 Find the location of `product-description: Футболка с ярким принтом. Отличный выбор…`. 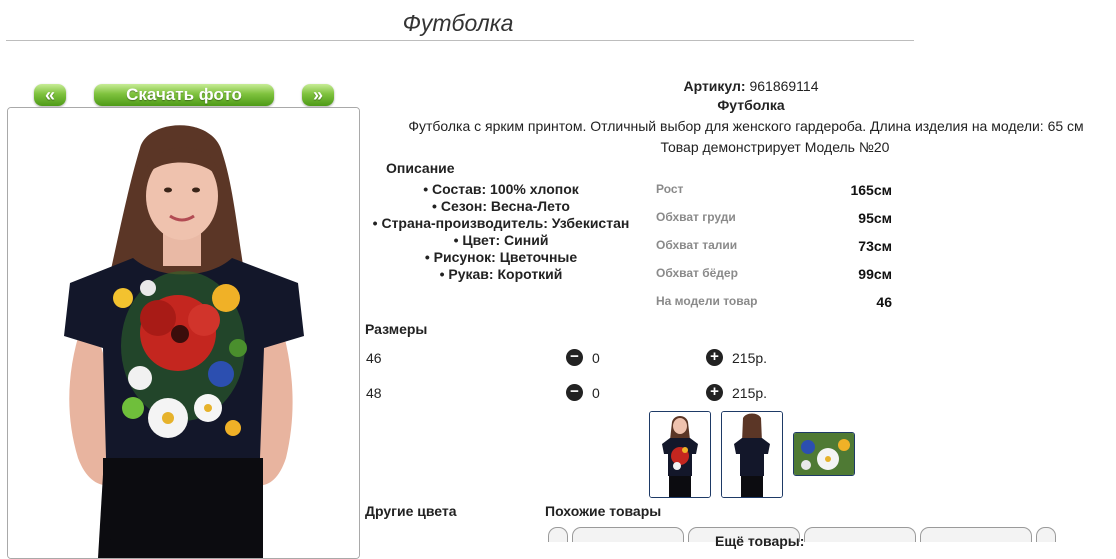

product-description: Футболка с ярким принтом. Отличный выбор… is located at coordinates (746, 126).